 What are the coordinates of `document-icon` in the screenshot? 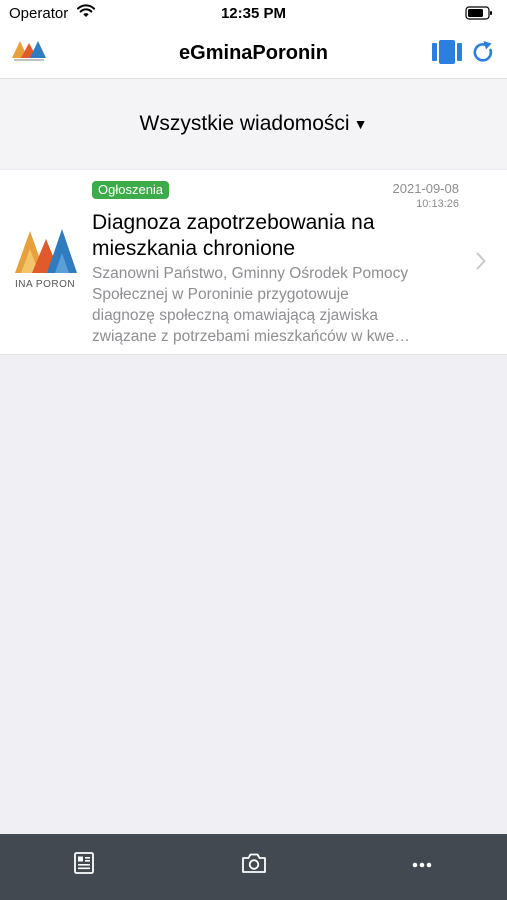 It's located at (84, 863).